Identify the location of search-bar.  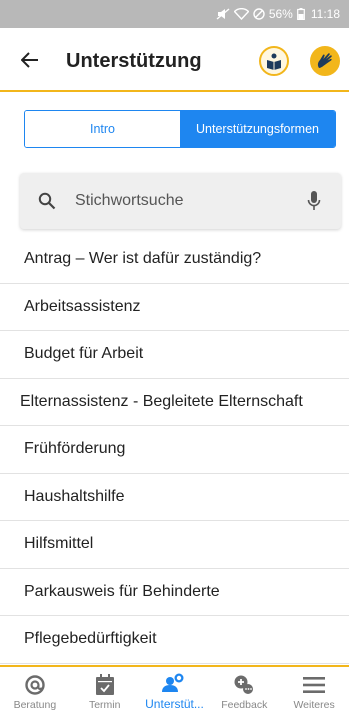
(180, 201).